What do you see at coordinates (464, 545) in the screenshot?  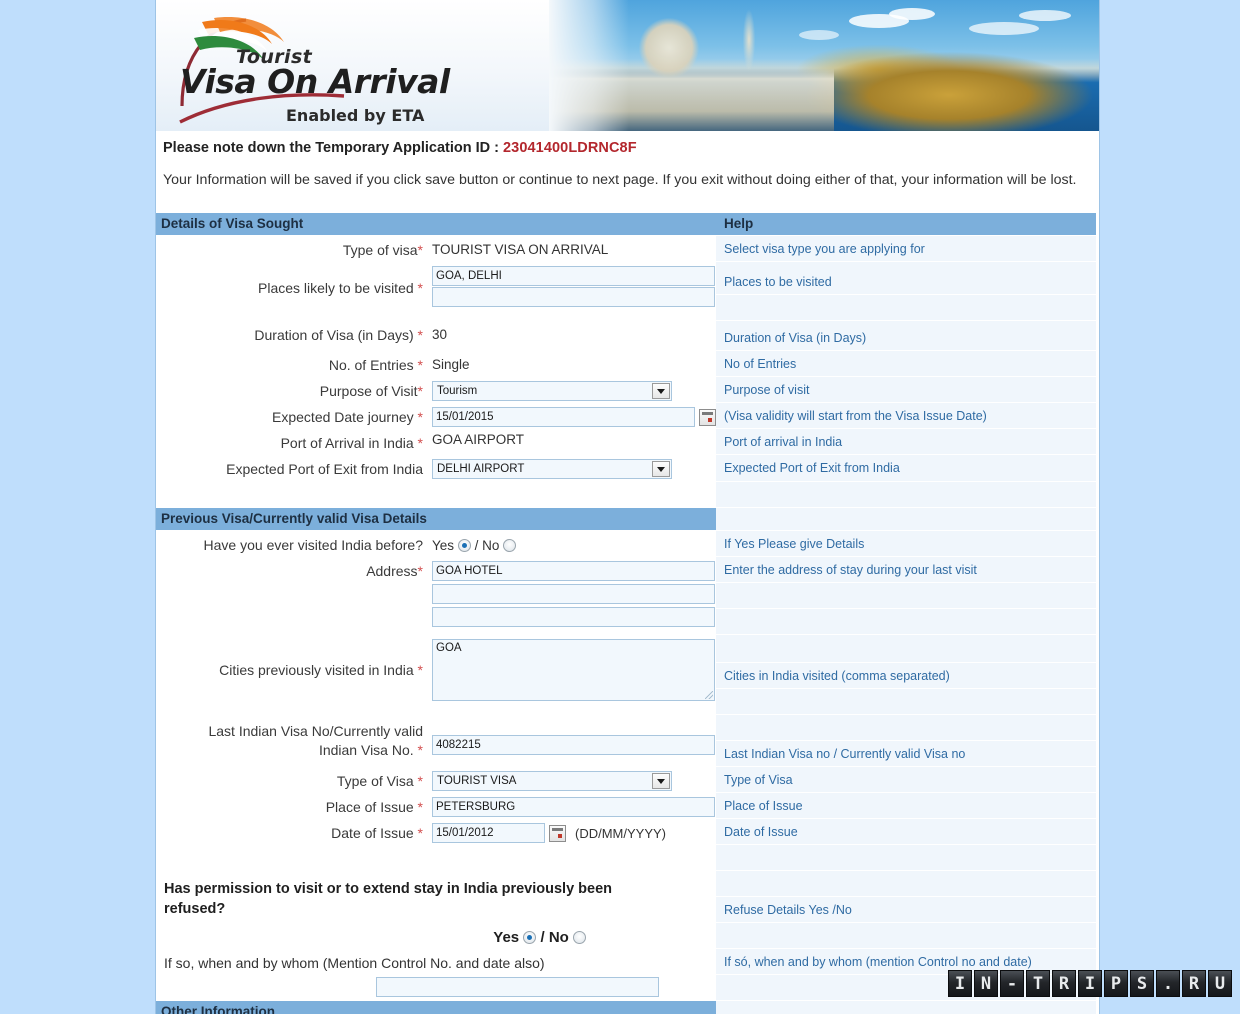 I see `radio-visited-before-yes` at bounding box center [464, 545].